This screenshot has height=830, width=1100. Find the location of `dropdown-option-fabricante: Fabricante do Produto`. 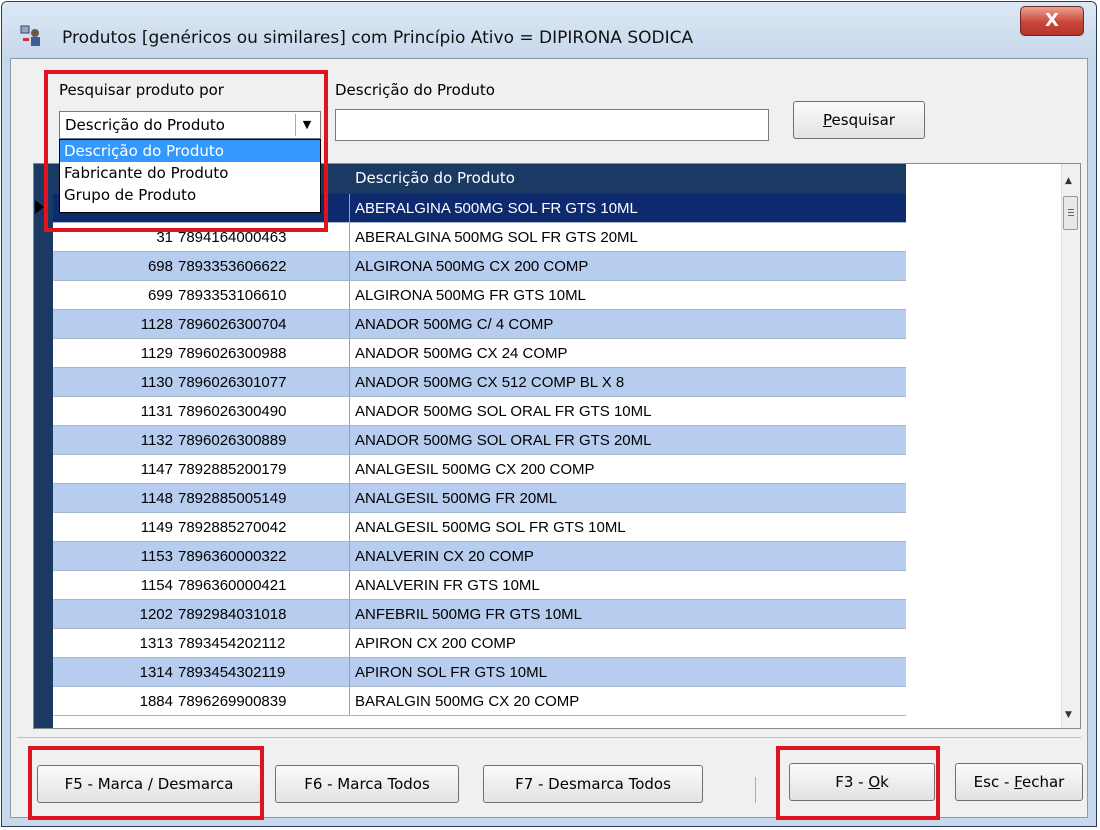

dropdown-option-fabricante: Fabricante do Produto is located at coordinates (190, 173).